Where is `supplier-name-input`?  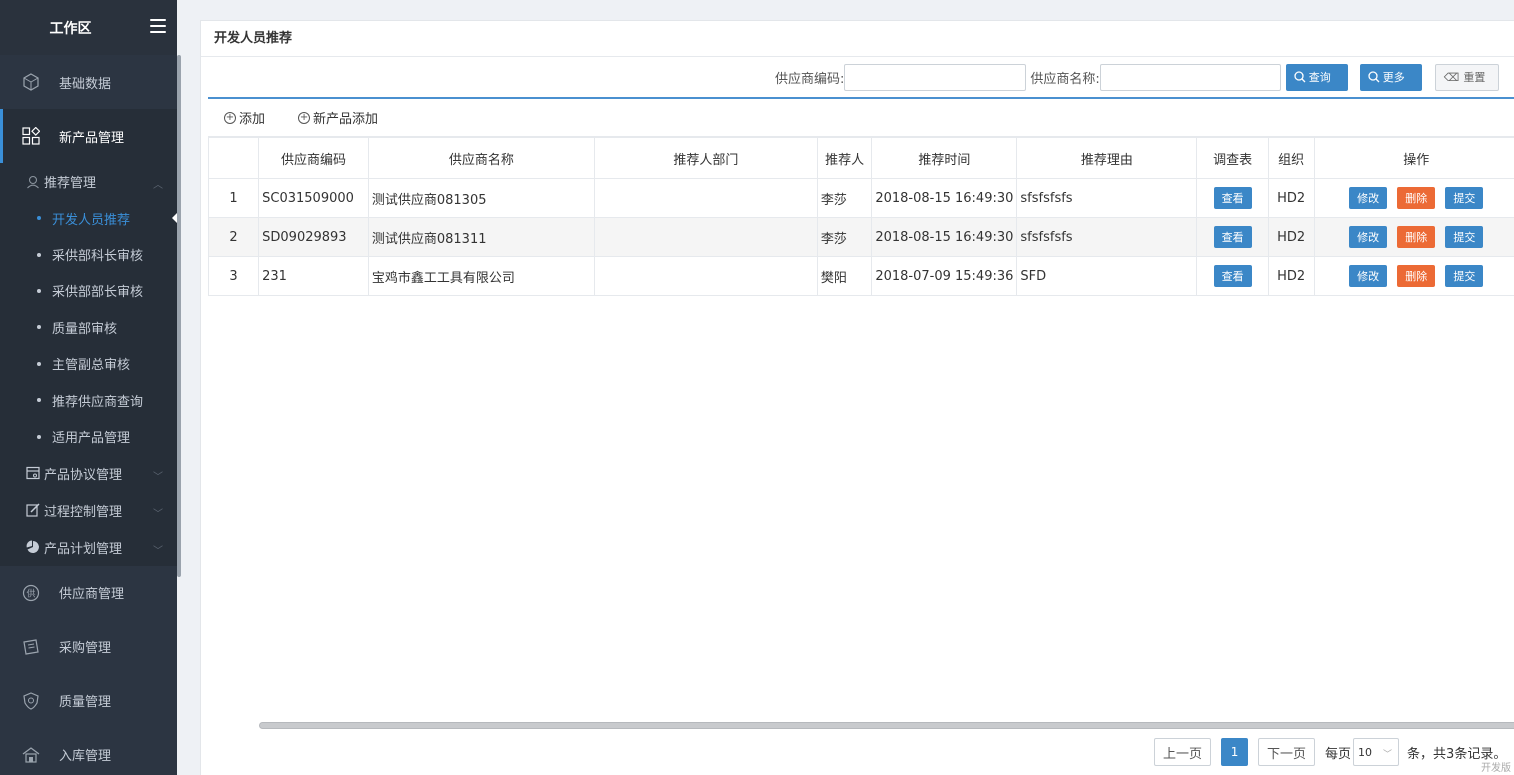 supplier-name-input is located at coordinates (1190, 77).